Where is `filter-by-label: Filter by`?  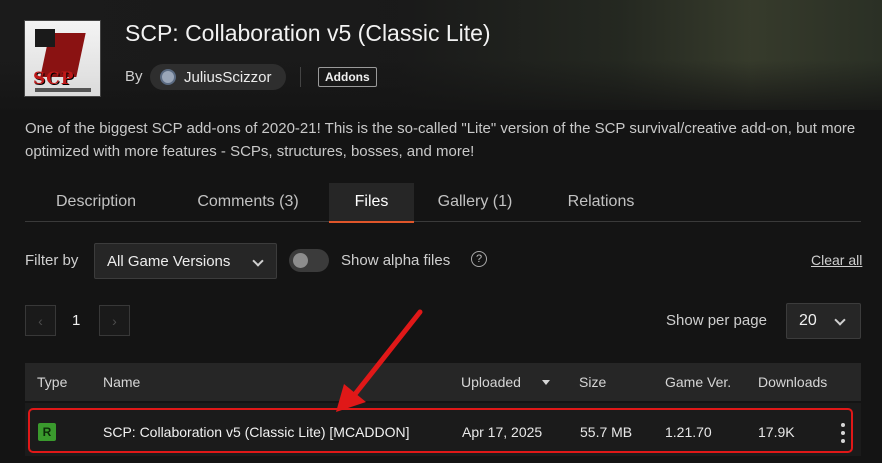
filter-by-label: Filter by is located at coordinates (52, 260).